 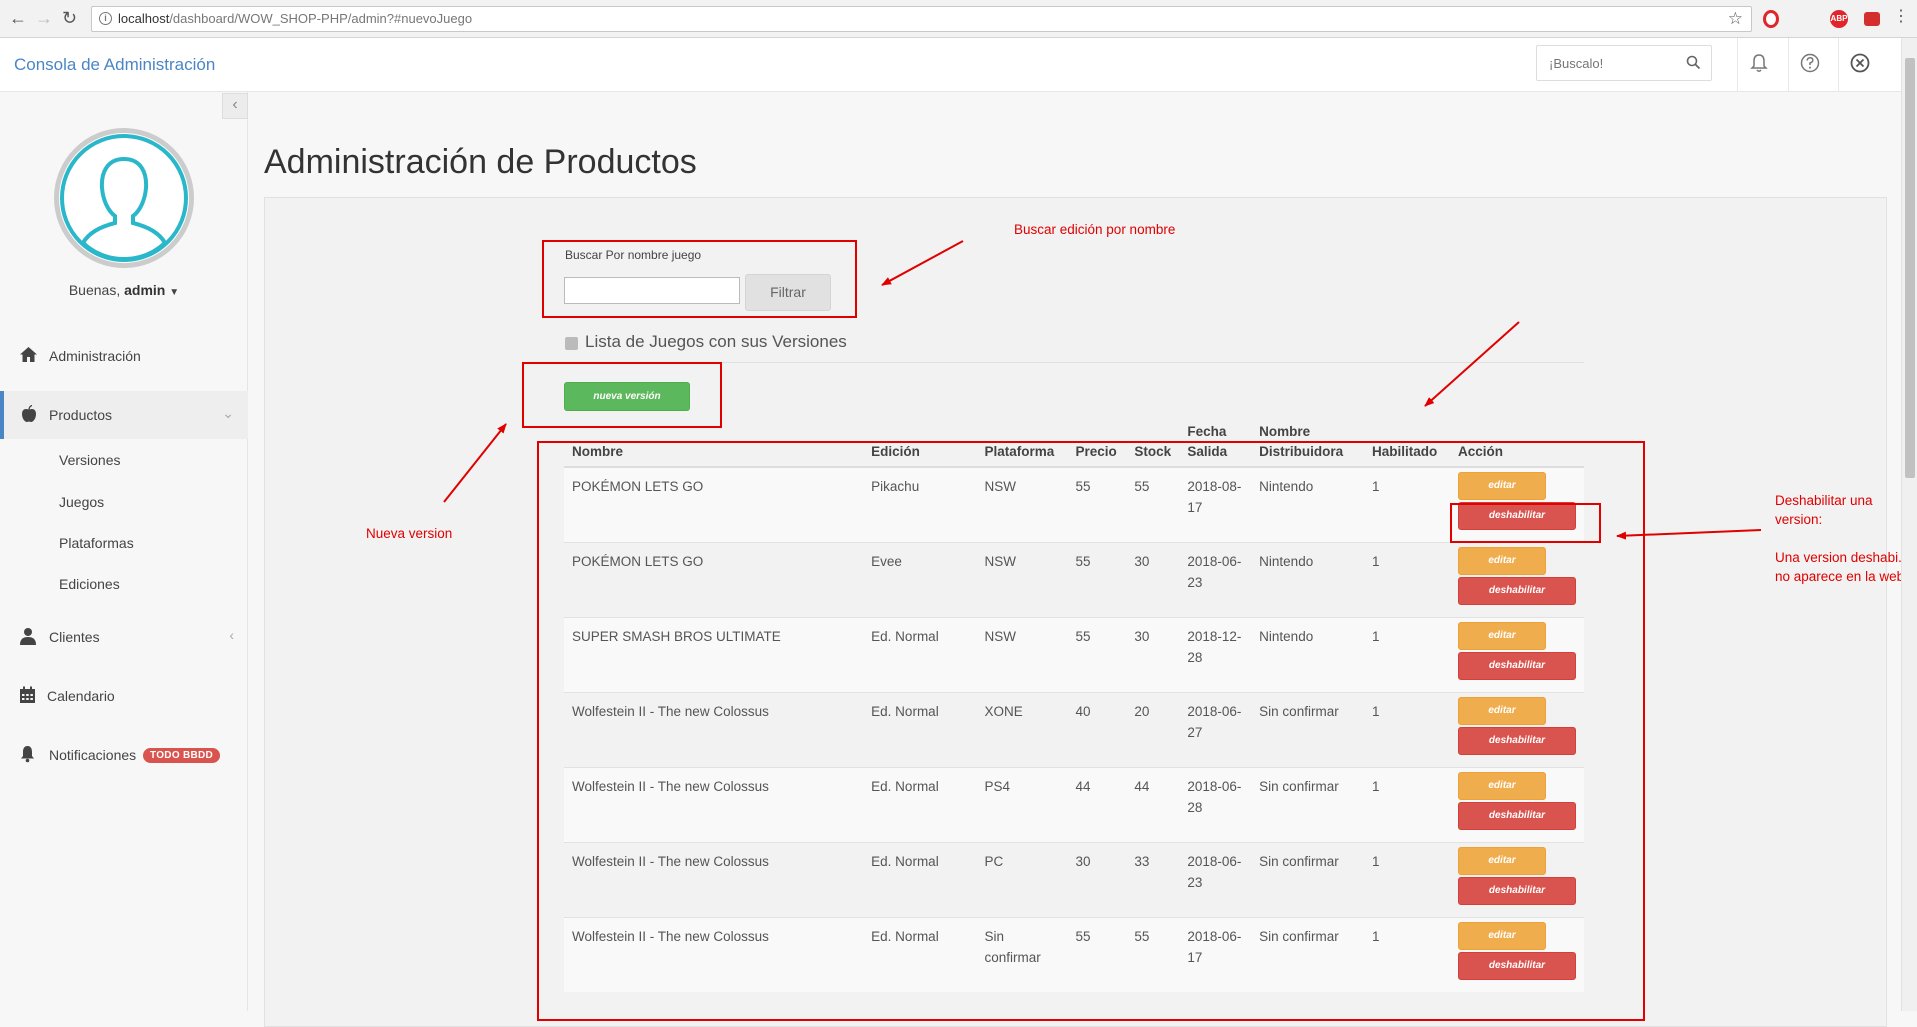 What do you see at coordinates (81, 502) in the screenshot?
I see `sidebar-subitem-juegos: Juegos` at bounding box center [81, 502].